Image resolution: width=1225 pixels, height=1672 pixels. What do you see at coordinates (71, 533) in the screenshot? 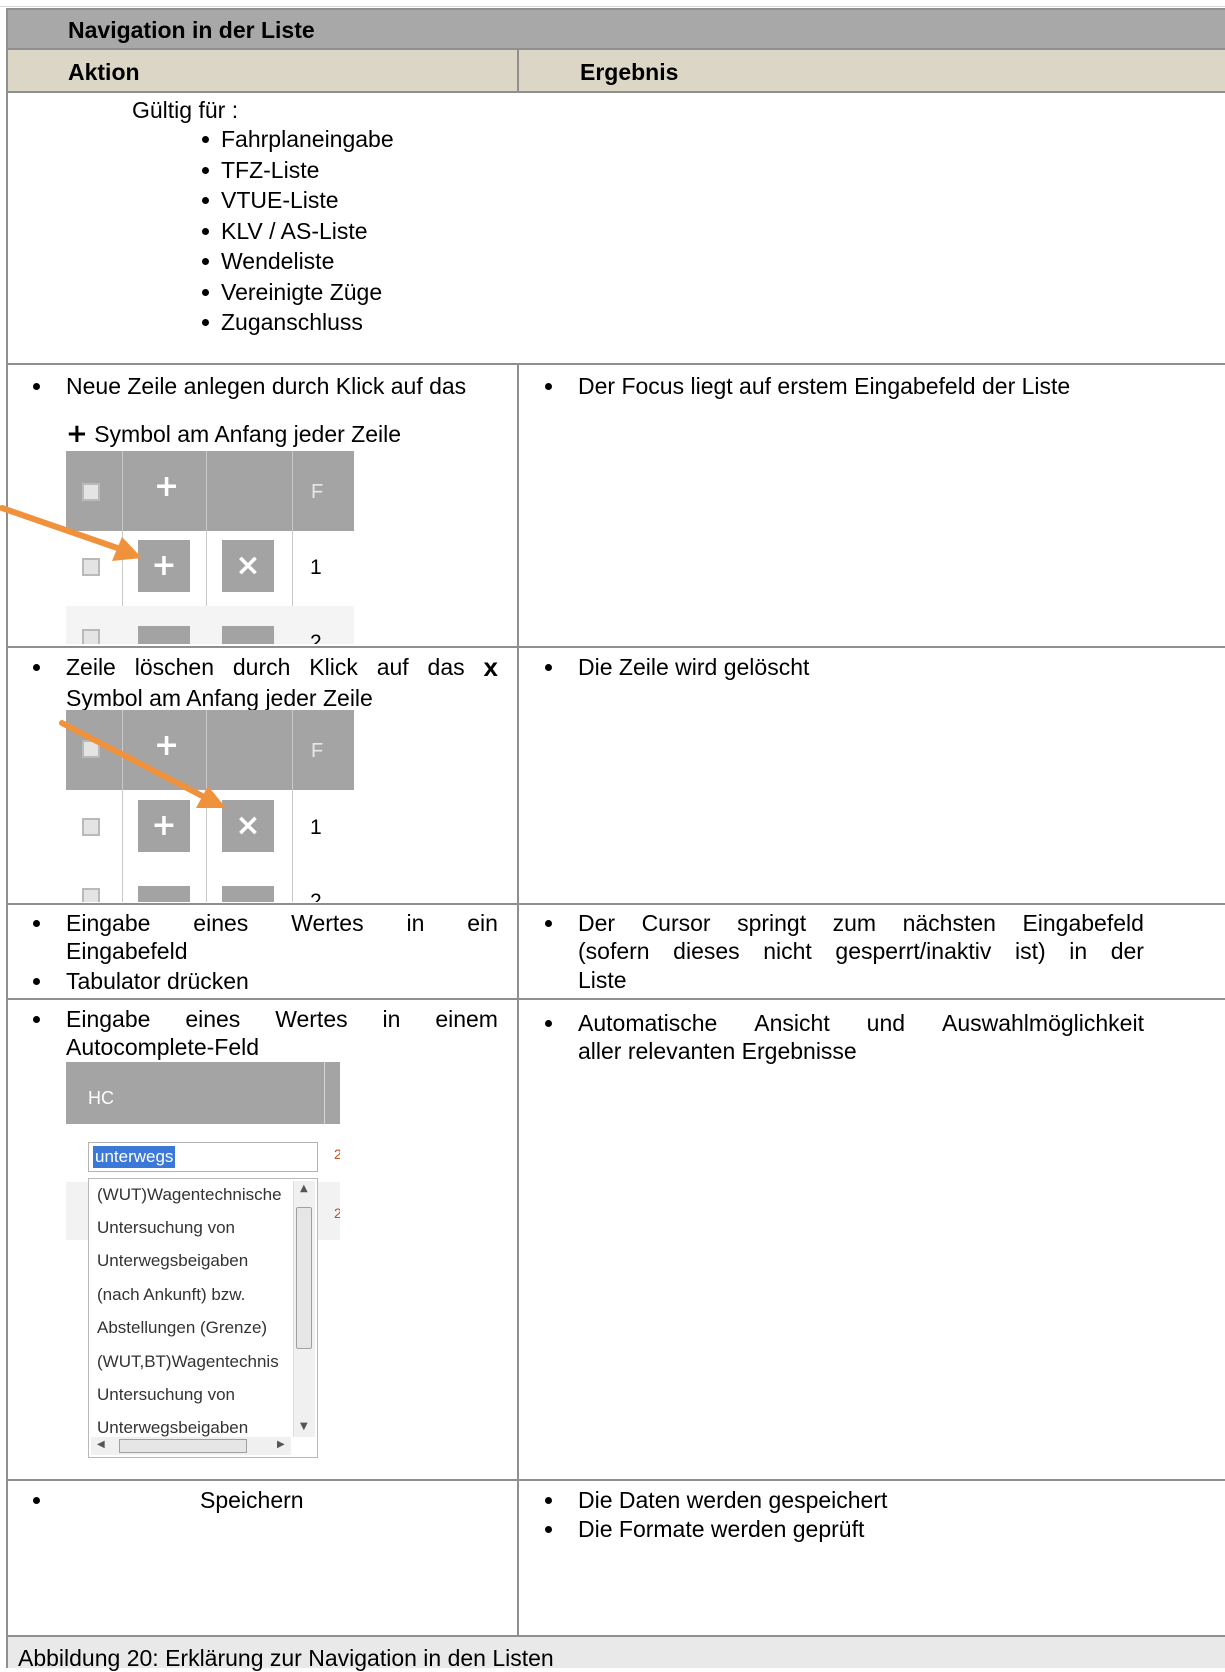
I see `arrow-icon-add` at bounding box center [71, 533].